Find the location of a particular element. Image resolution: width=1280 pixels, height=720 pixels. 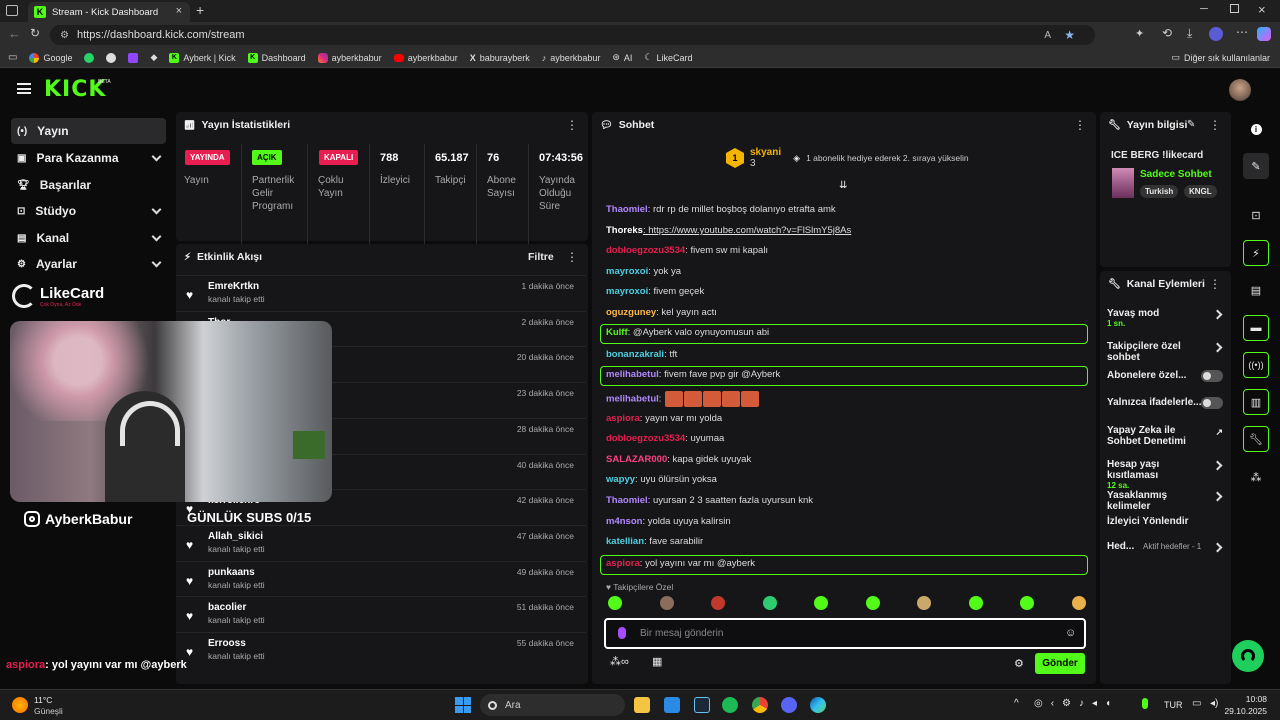

bookmark-youtube: ayberkbabur is located at coordinates (425, 58).